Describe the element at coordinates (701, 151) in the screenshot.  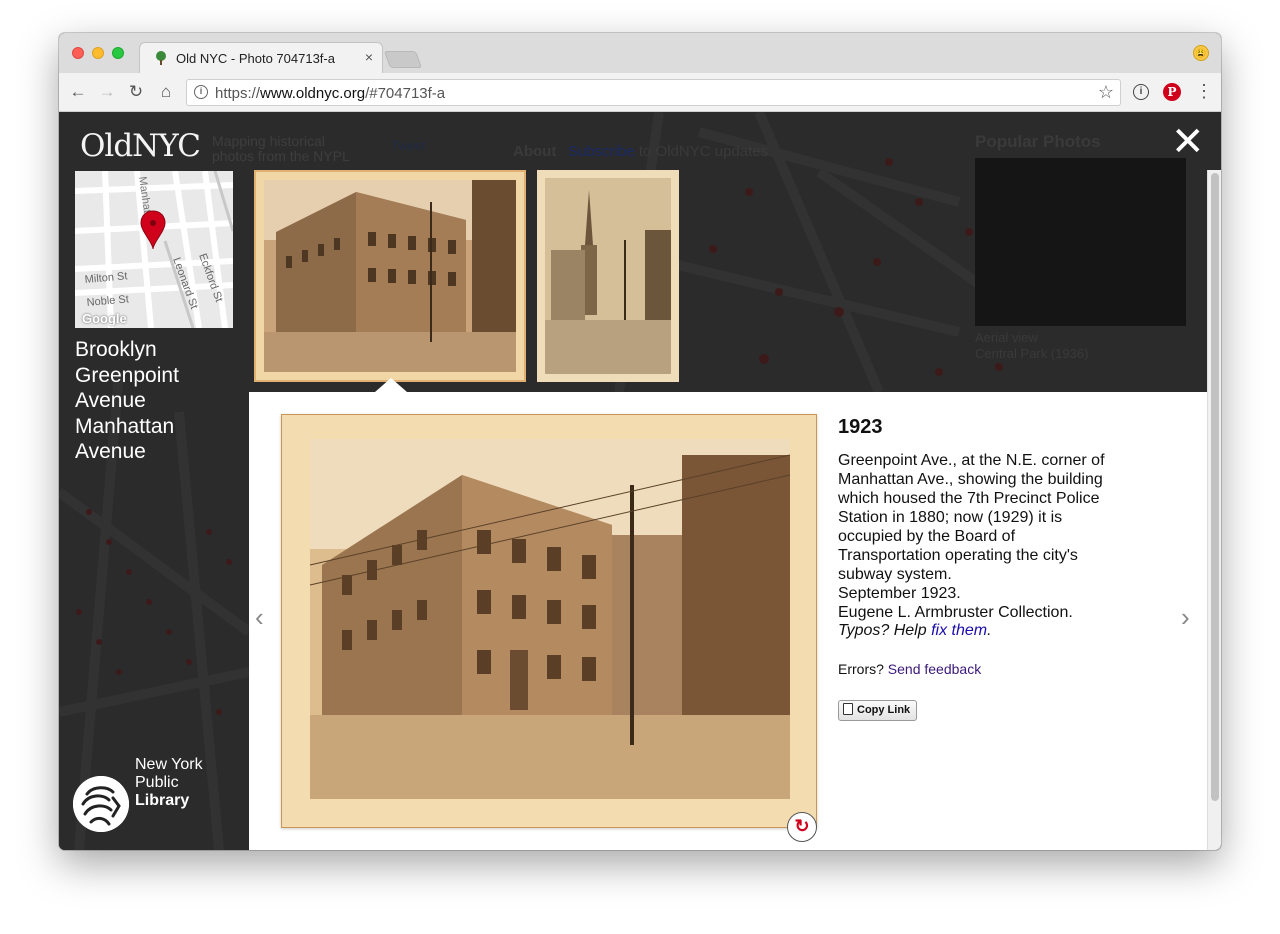
I see `subscribe-suffix: to OldNYC updates` at that location.